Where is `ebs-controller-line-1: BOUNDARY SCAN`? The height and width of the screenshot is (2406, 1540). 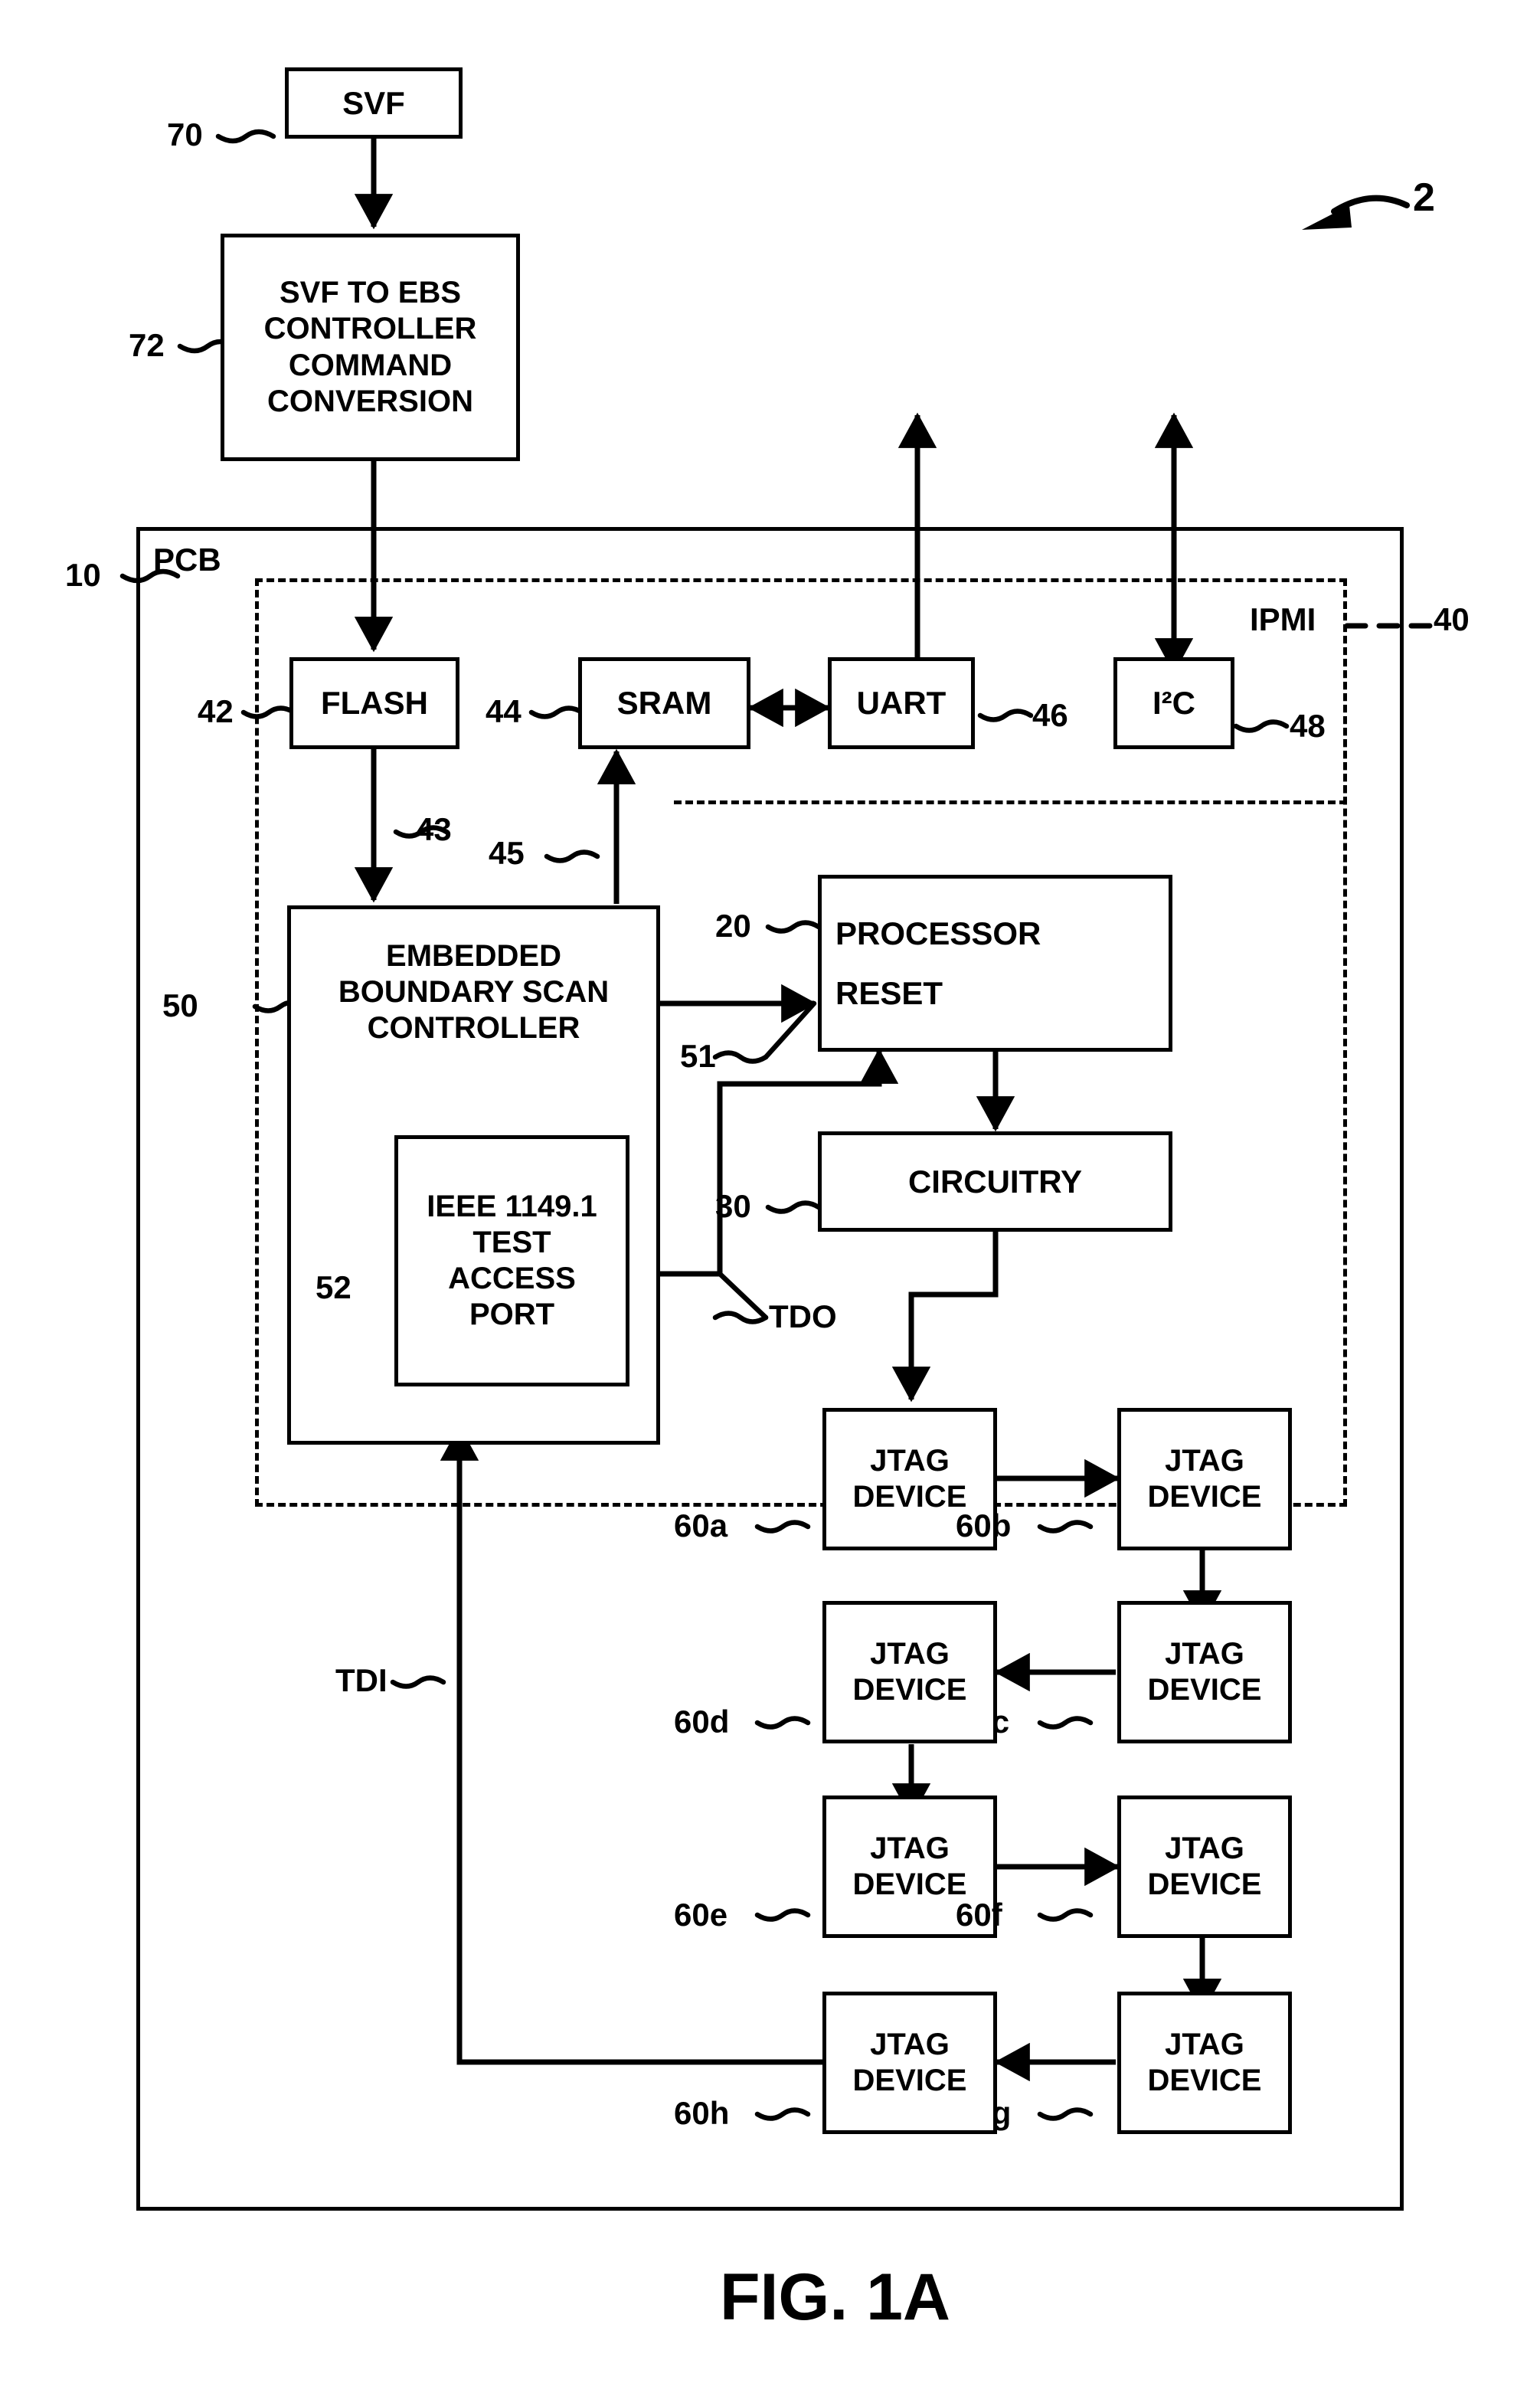 ebs-controller-line-1: BOUNDARY SCAN is located at coordinates (474, 992).